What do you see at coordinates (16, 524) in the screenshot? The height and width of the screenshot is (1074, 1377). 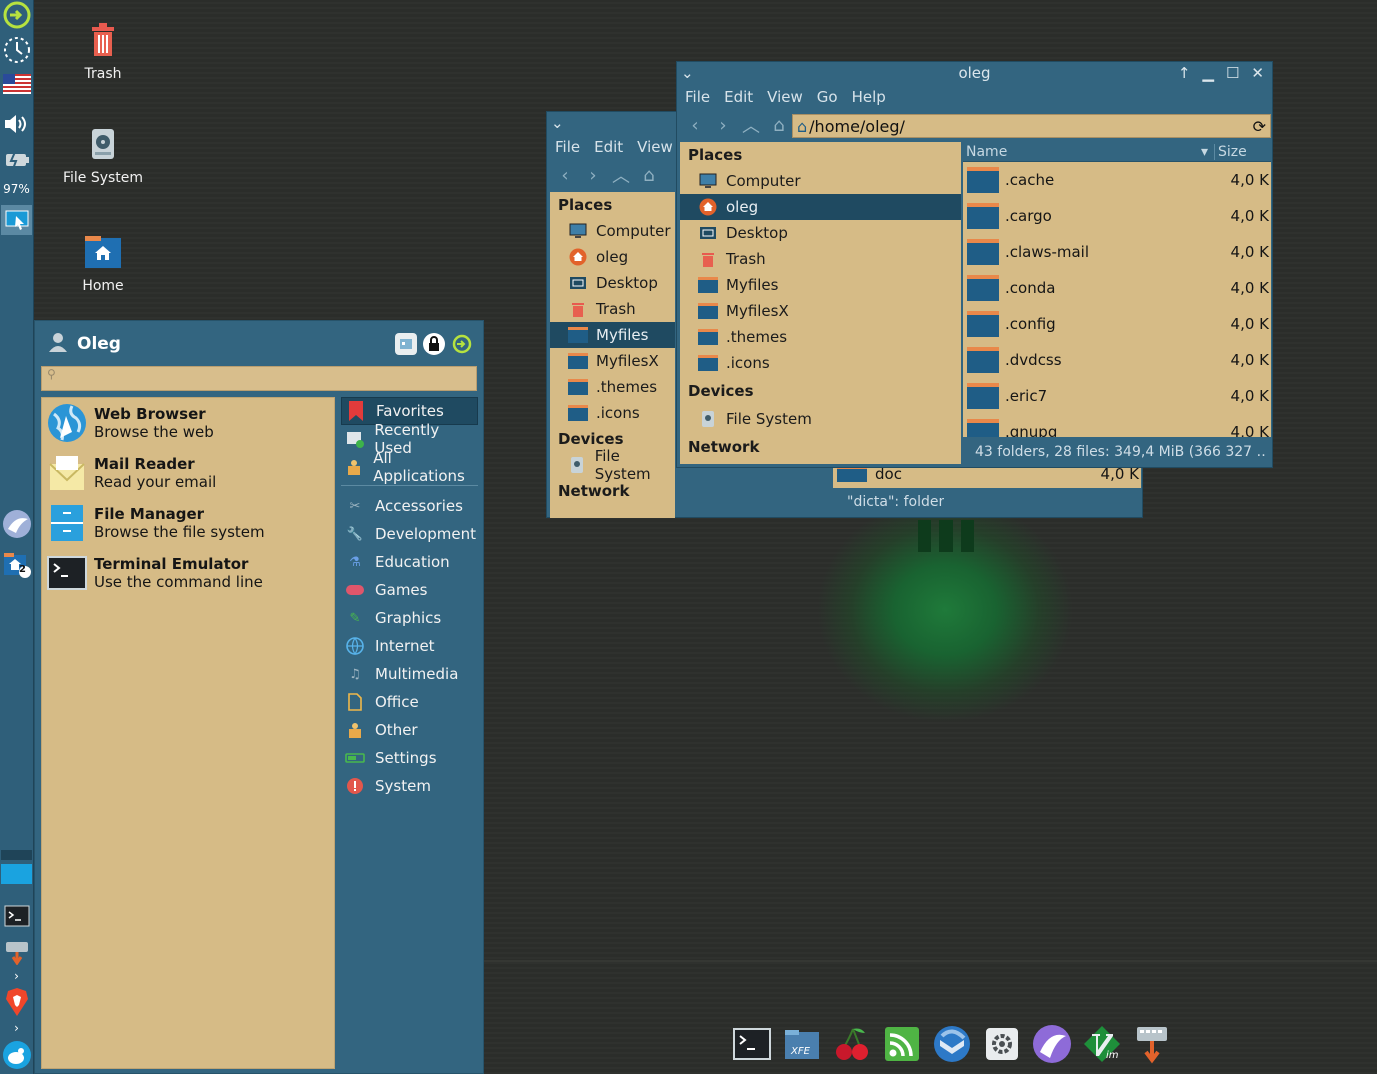 I see `eagle-app-icon` at bounding box center [16, 524].